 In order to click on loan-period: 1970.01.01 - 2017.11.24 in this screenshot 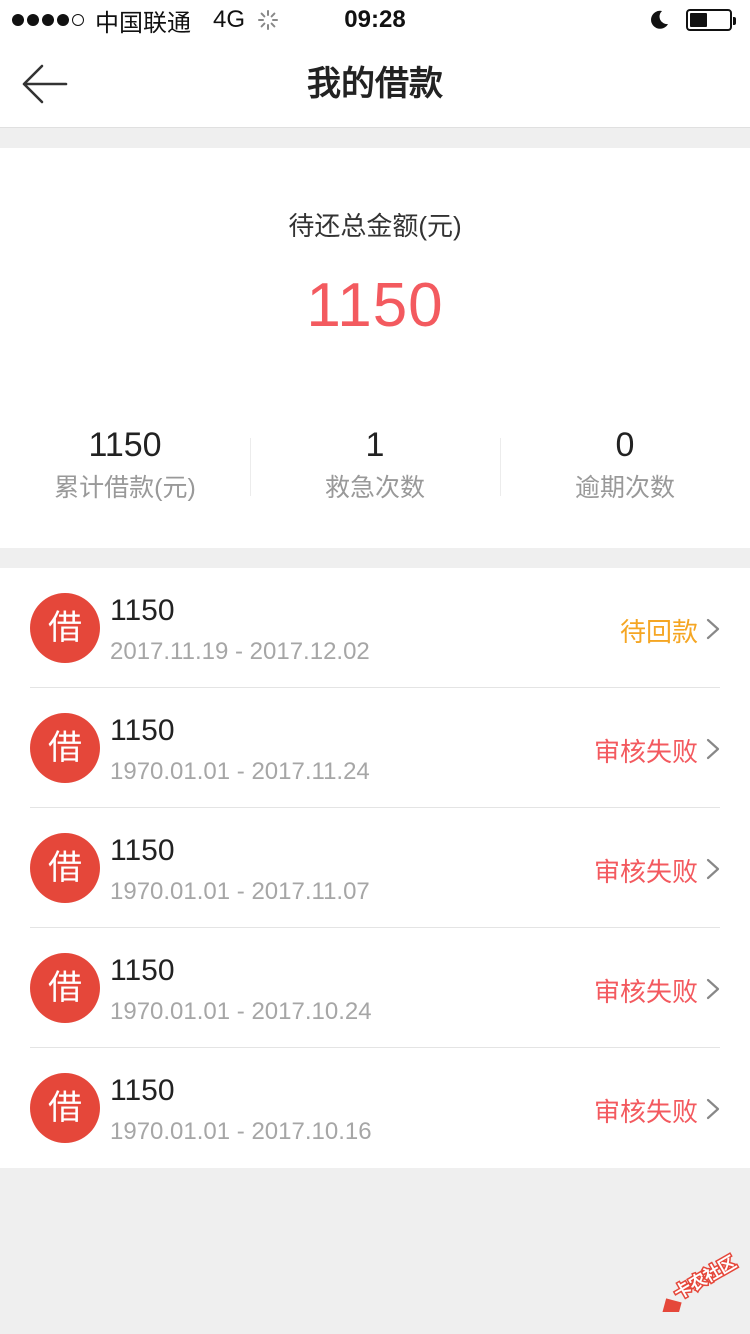, I will do `click(240, 771)`.